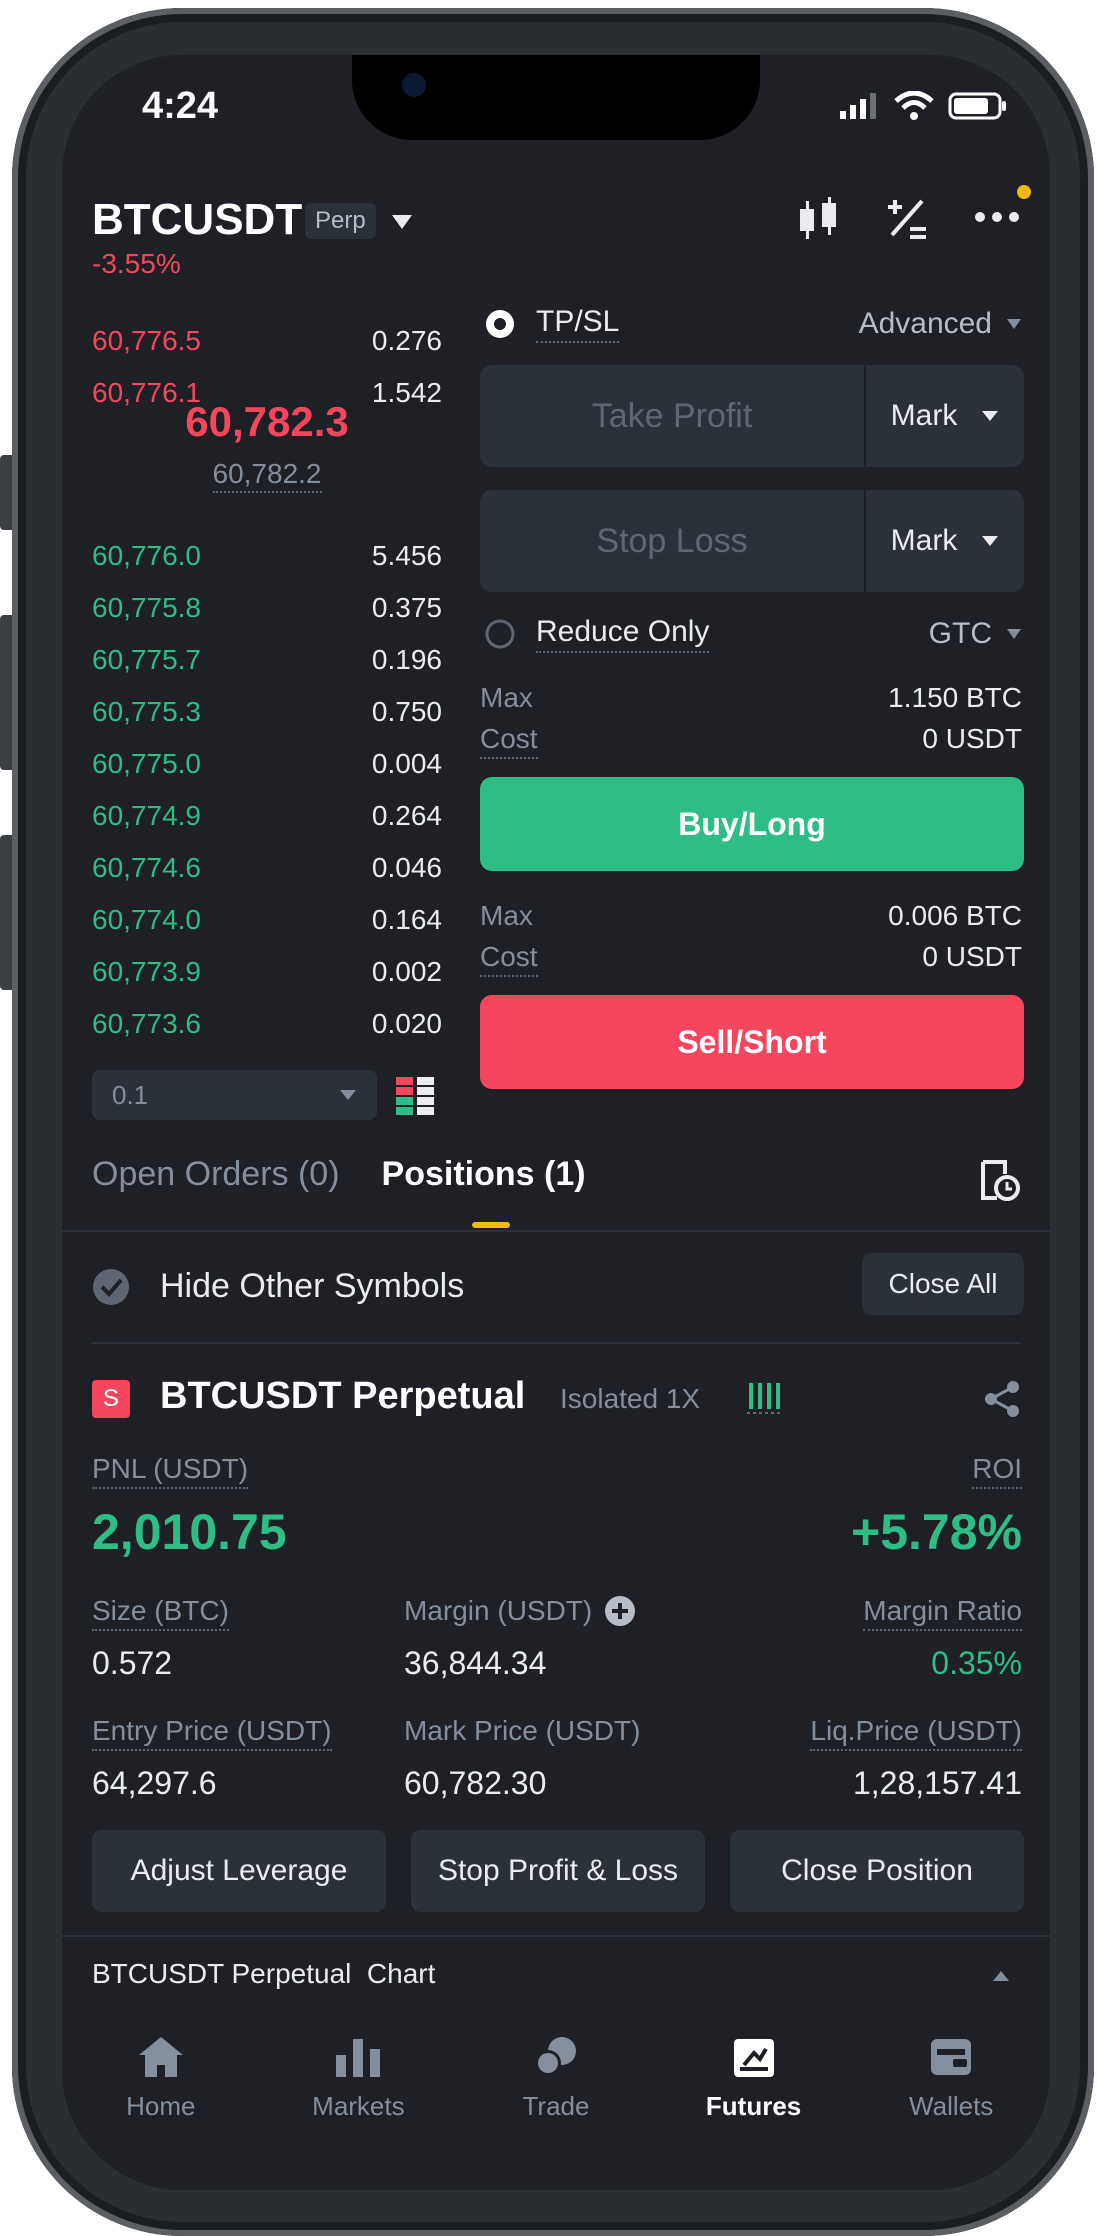 This screenshot has width=1097, height=2236. What do you see at coordinates (160, 2057) in the screenshot?
I see `home-icon` at bounding box center [160, 2057].